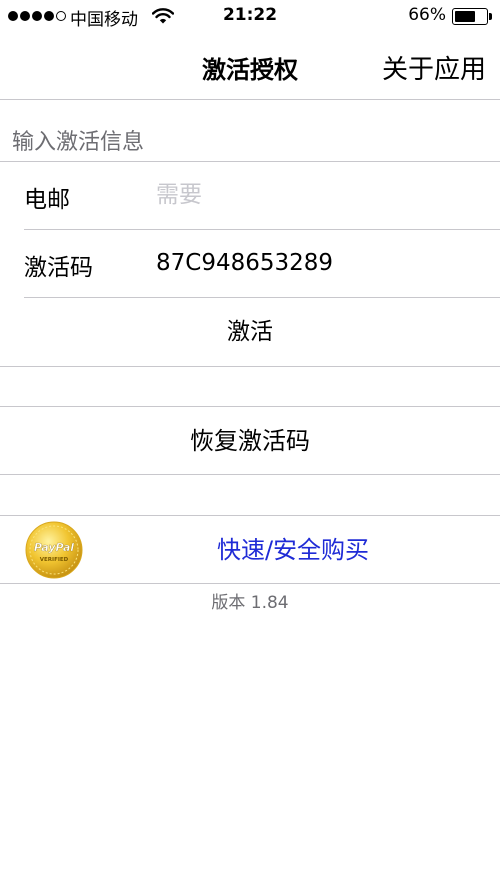 This screenshot has height=887, width=500. I want to click on section-header: 输入激活信息, so click(78, 142).